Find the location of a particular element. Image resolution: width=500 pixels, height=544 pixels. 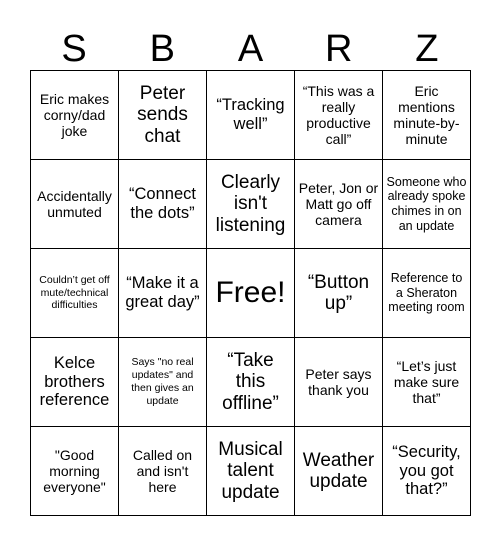

bingo-cell-text: “Make it a great day” is located at coordinates (162, 292).